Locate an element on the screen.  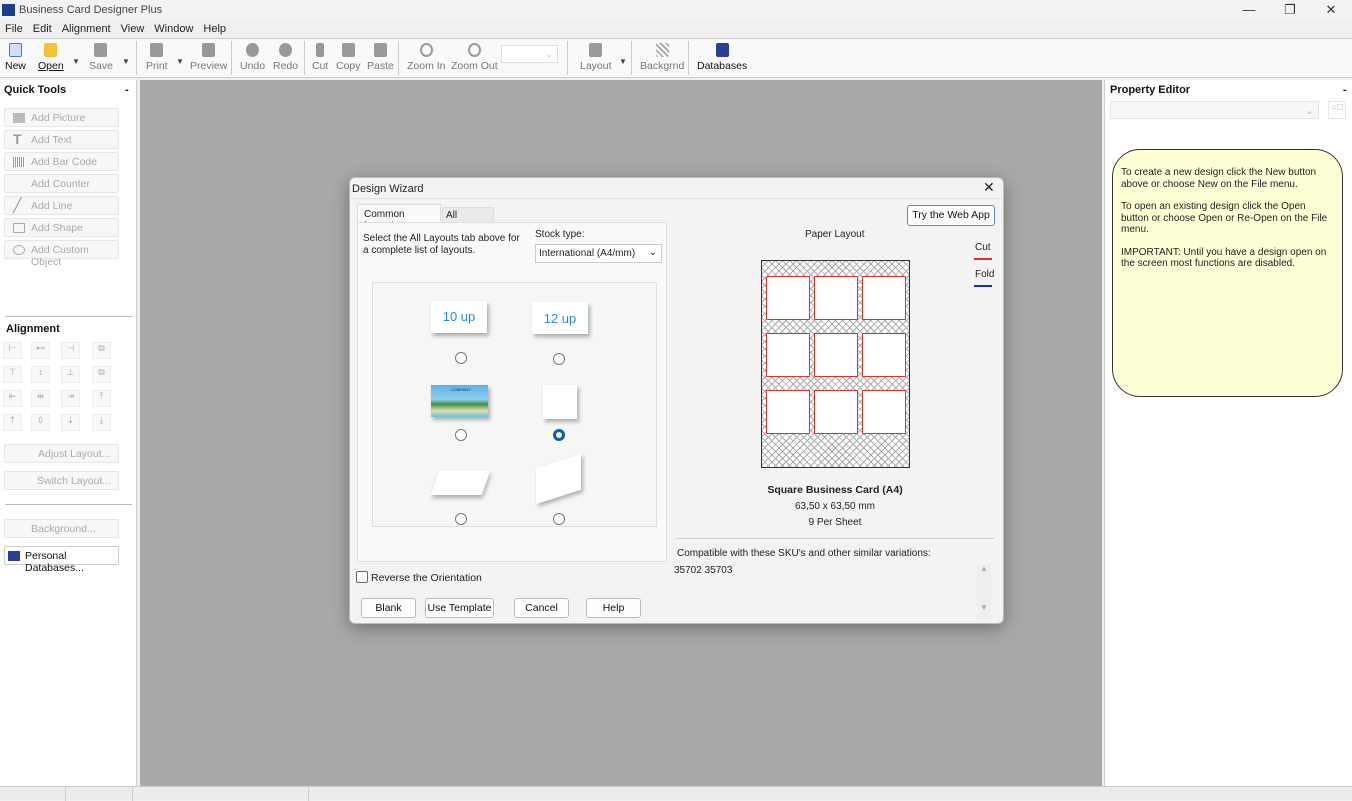
space-up-icon: ⇡ is located at coordinates (12, 422).